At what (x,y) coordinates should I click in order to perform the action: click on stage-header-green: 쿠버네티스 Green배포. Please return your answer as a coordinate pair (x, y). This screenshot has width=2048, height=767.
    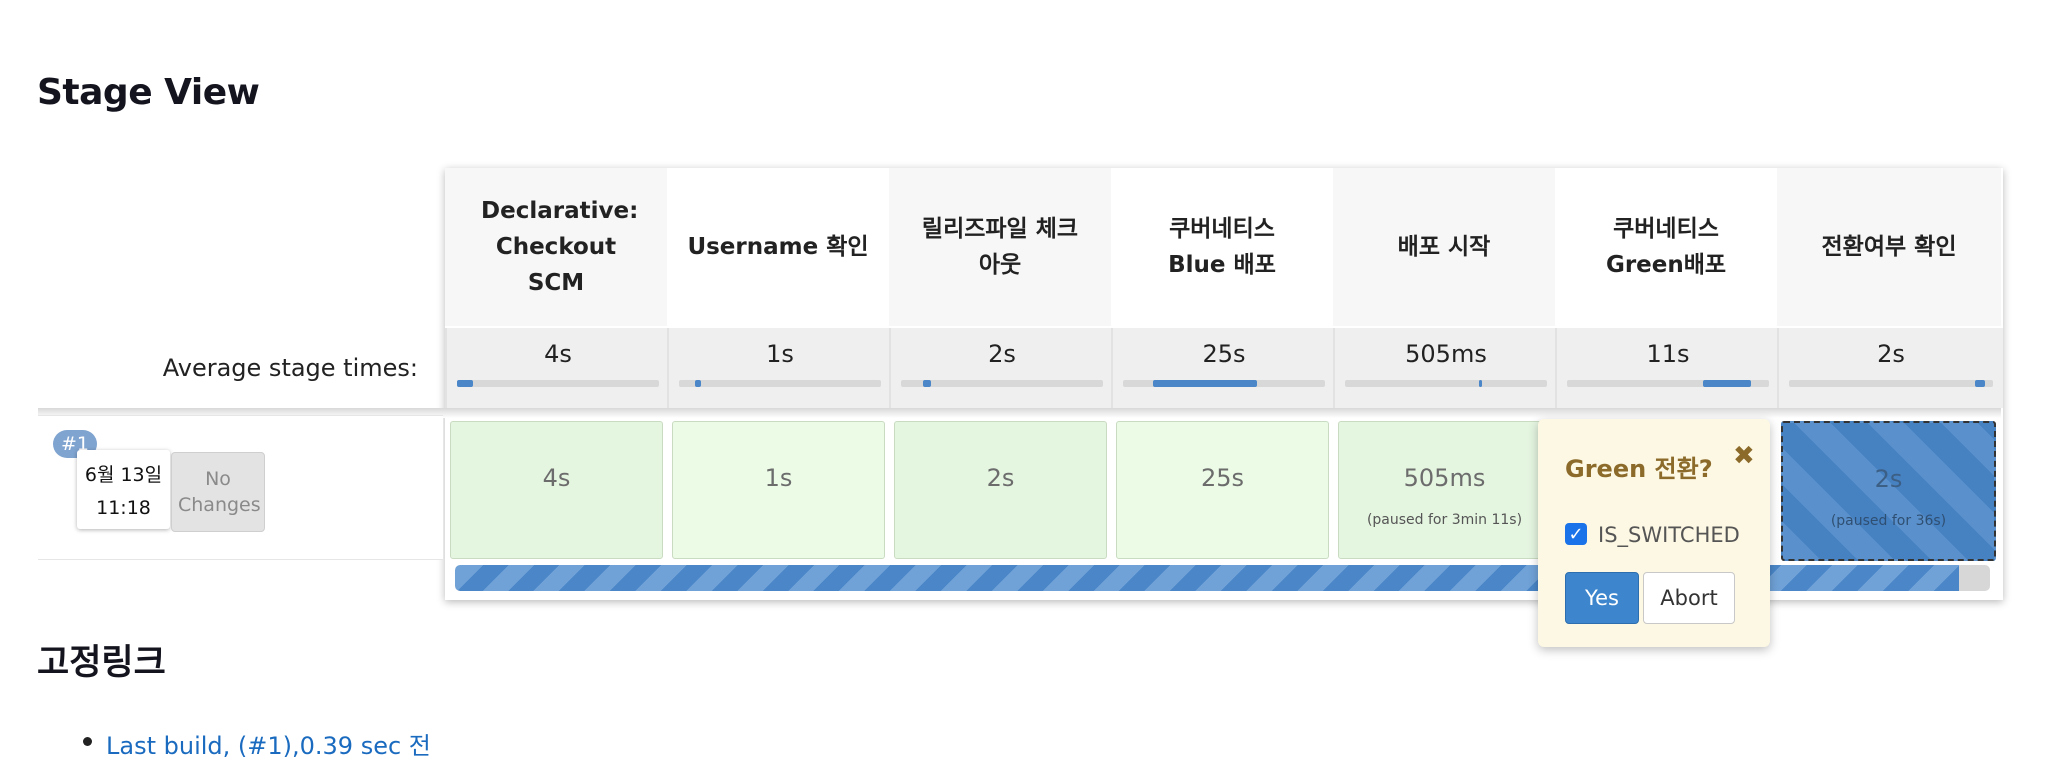
    Looking at the image, I should click on (1666, 247).